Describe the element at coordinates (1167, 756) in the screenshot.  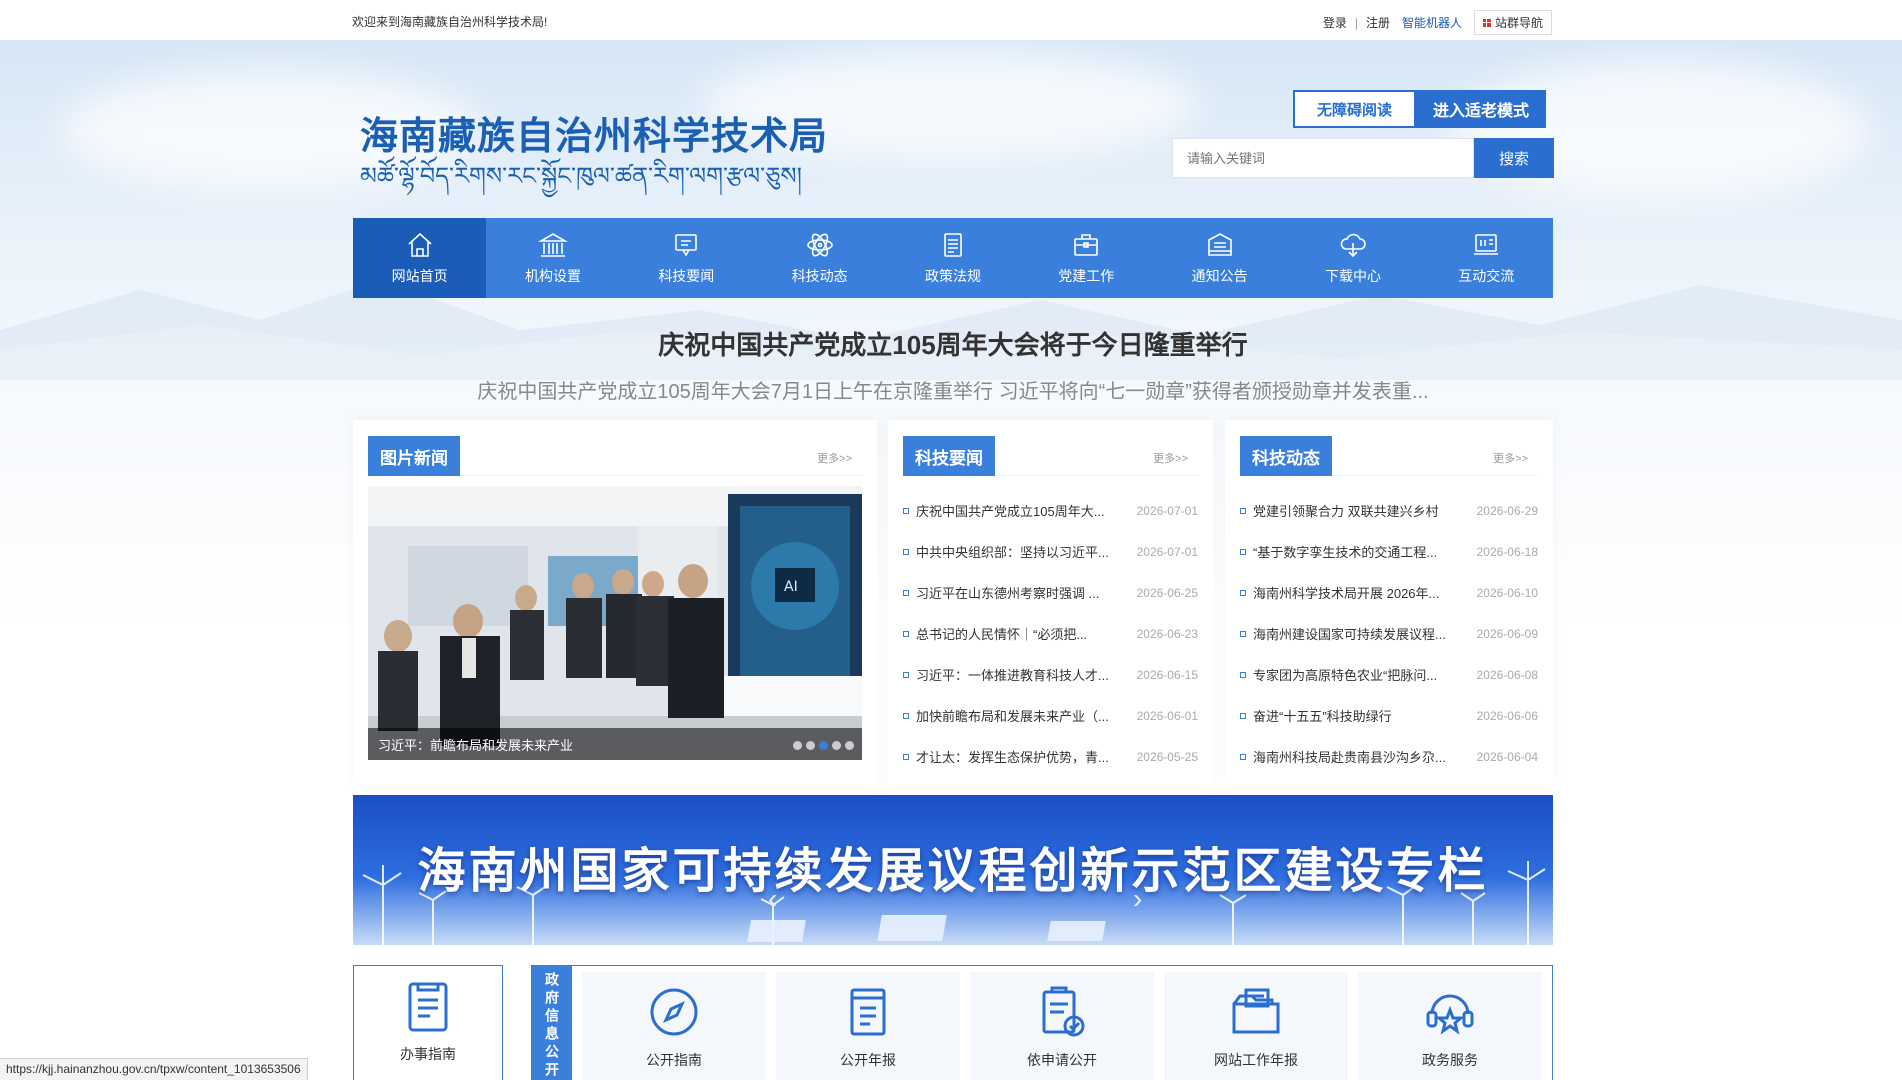
I see `item-date: 2026-05-25` at that location.